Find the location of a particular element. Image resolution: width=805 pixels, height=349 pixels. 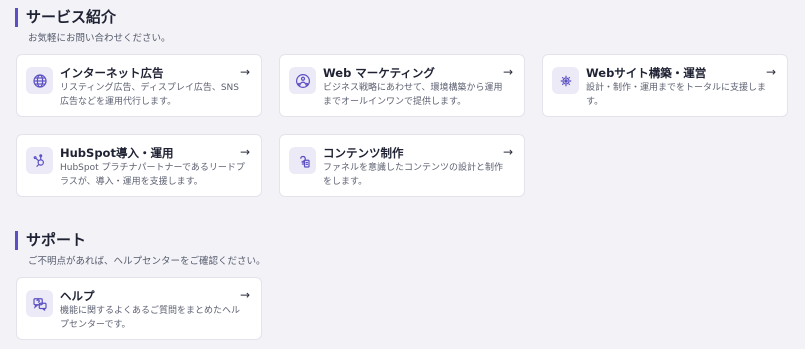

card-description: 機能に関するよくあるご質問をまとめたヘルプセンターです。 is located at coordinates (150, 318).